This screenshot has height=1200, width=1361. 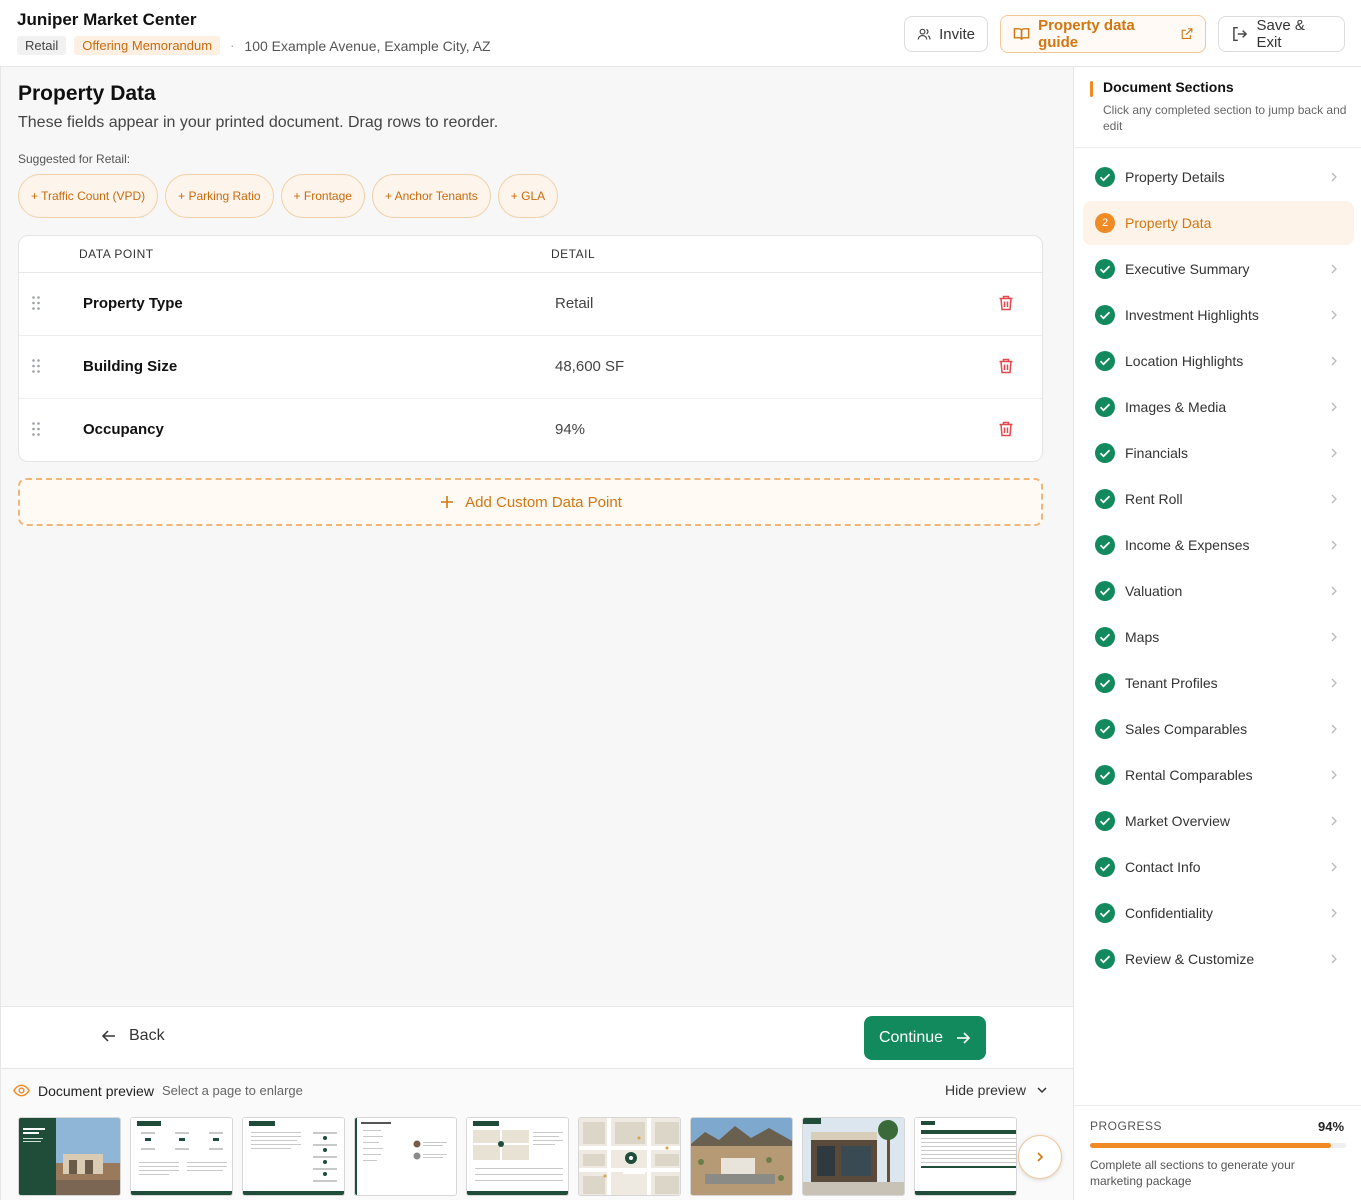 I want to click on property-data-guide-button: Property data guide, so click(x=1103, y=34).